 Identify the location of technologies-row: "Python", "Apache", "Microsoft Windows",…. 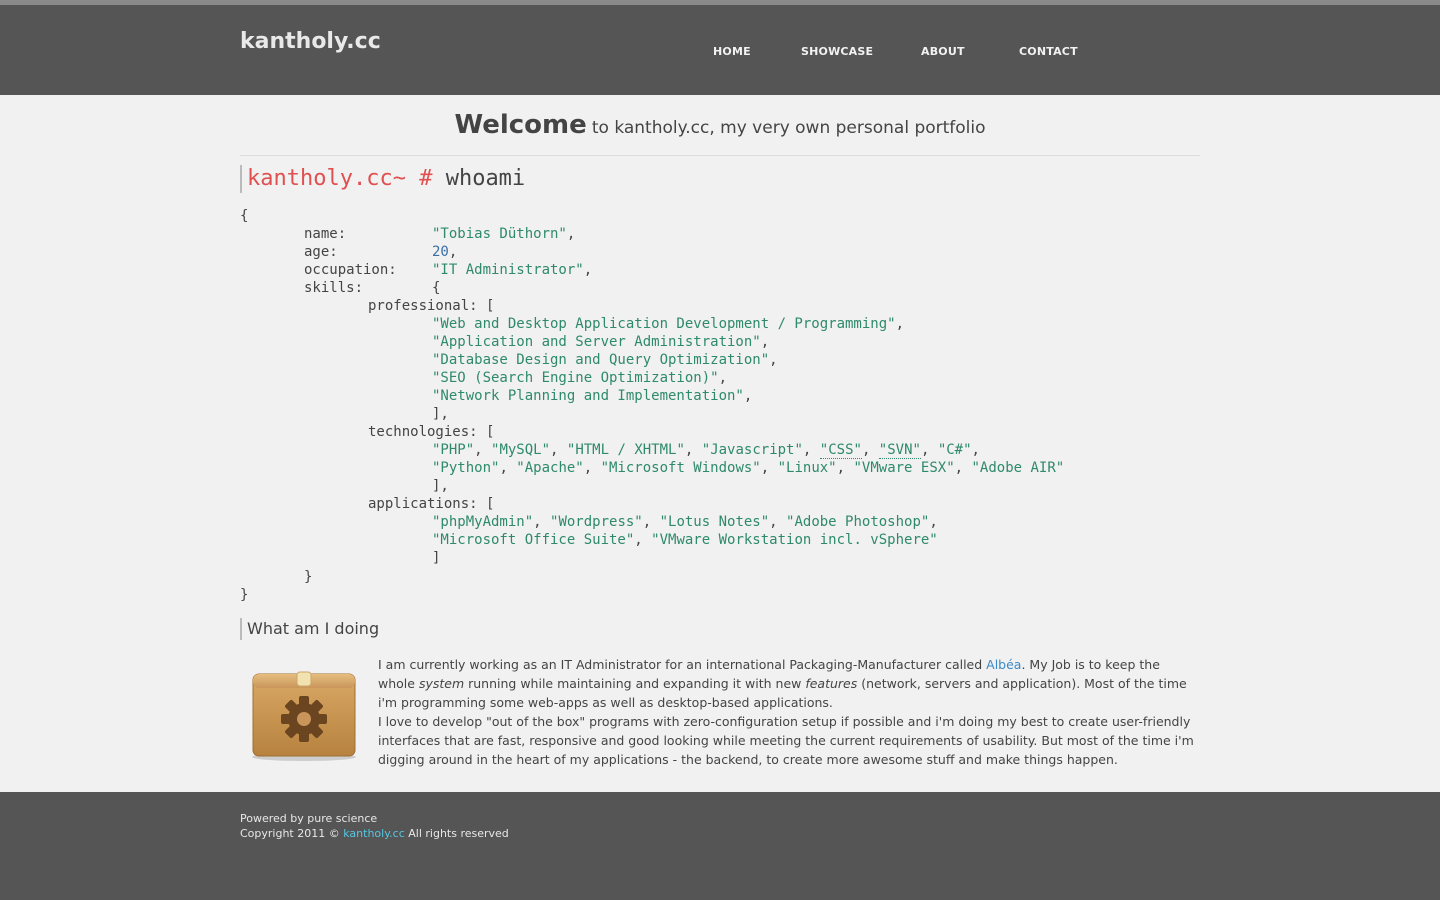
(748, 468).